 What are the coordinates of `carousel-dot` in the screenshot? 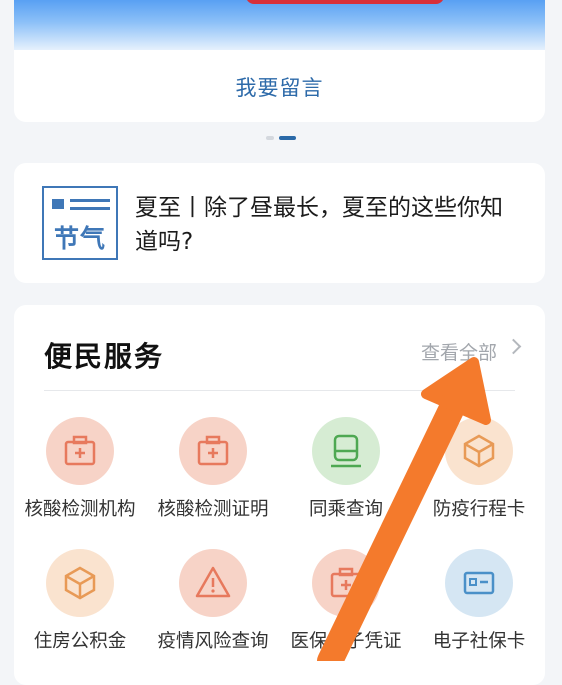 It's located at (270, 138).